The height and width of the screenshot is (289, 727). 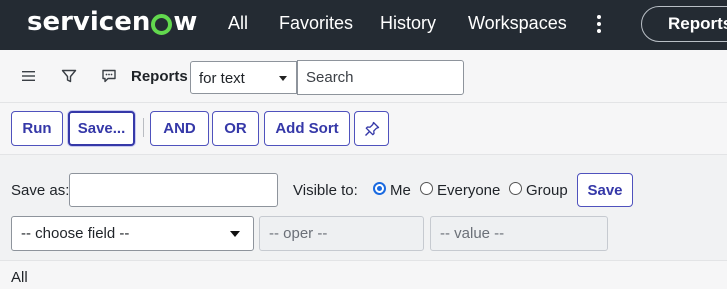 I want to click on nav-all: All, so click(x=238, y=23).